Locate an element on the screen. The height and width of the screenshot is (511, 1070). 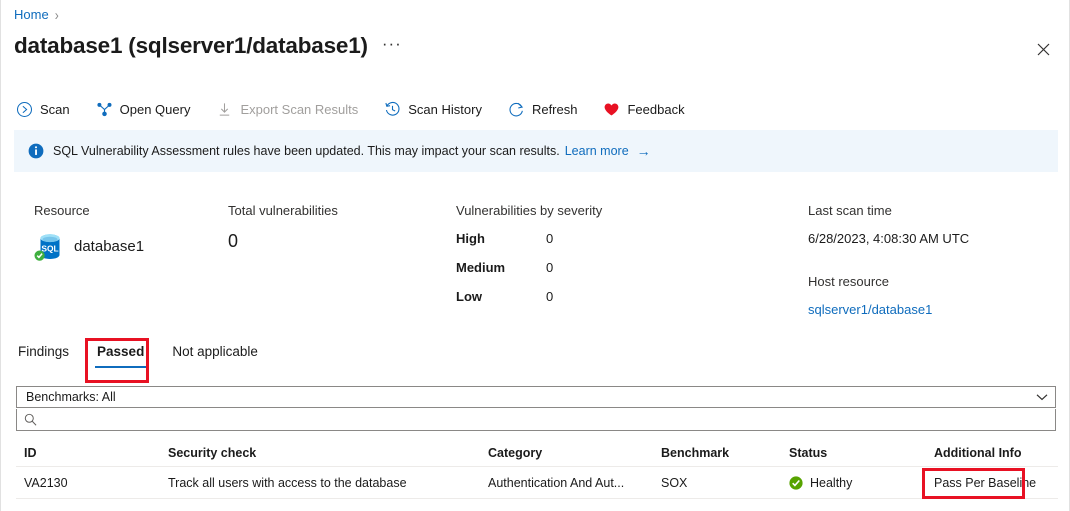
results-tabs: Findings Passed Not applicable is located at coordinates (143, 356).